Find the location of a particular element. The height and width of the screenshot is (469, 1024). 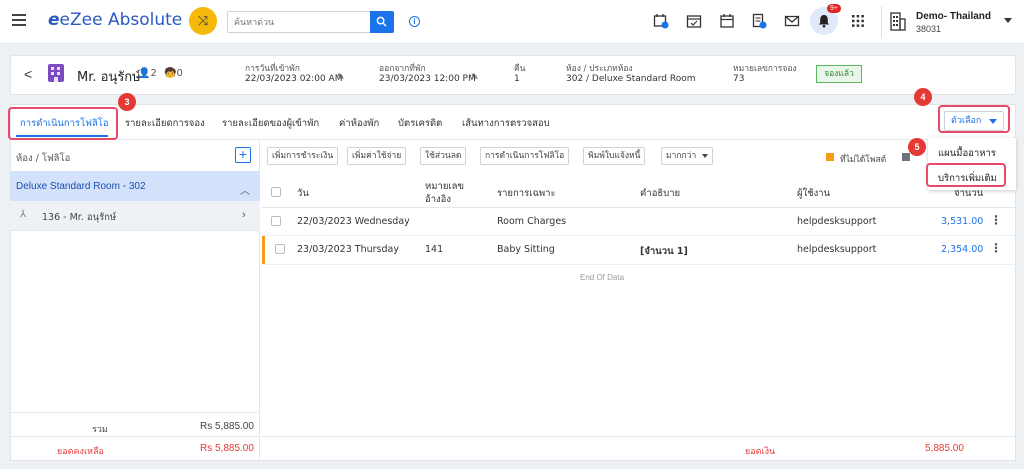

row-particulars: Room Charges is located at coordinates (532, 221).